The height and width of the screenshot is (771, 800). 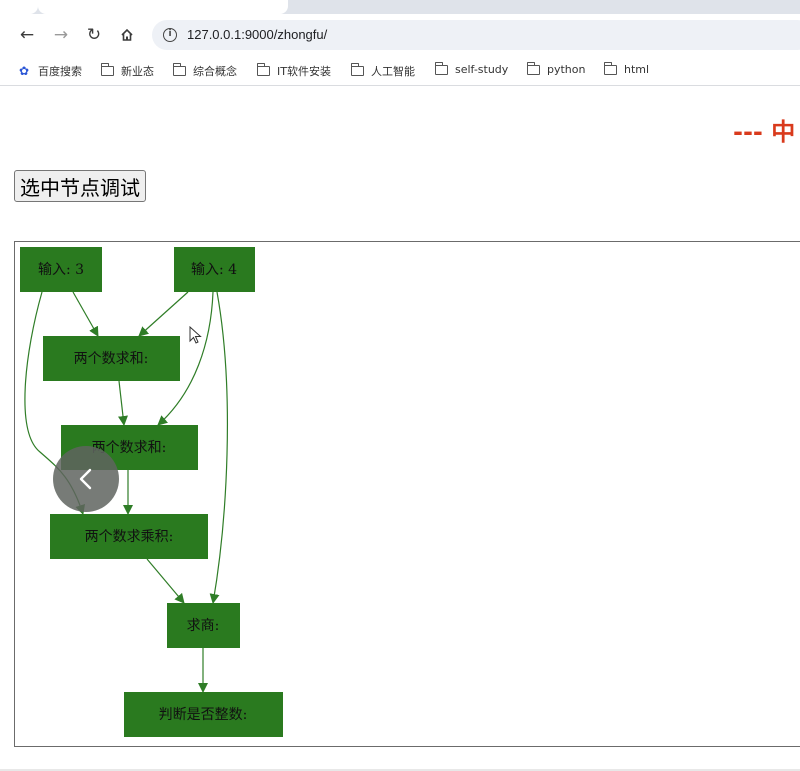 I want to click on bookmark-html: html, so click(x=627, y=68).